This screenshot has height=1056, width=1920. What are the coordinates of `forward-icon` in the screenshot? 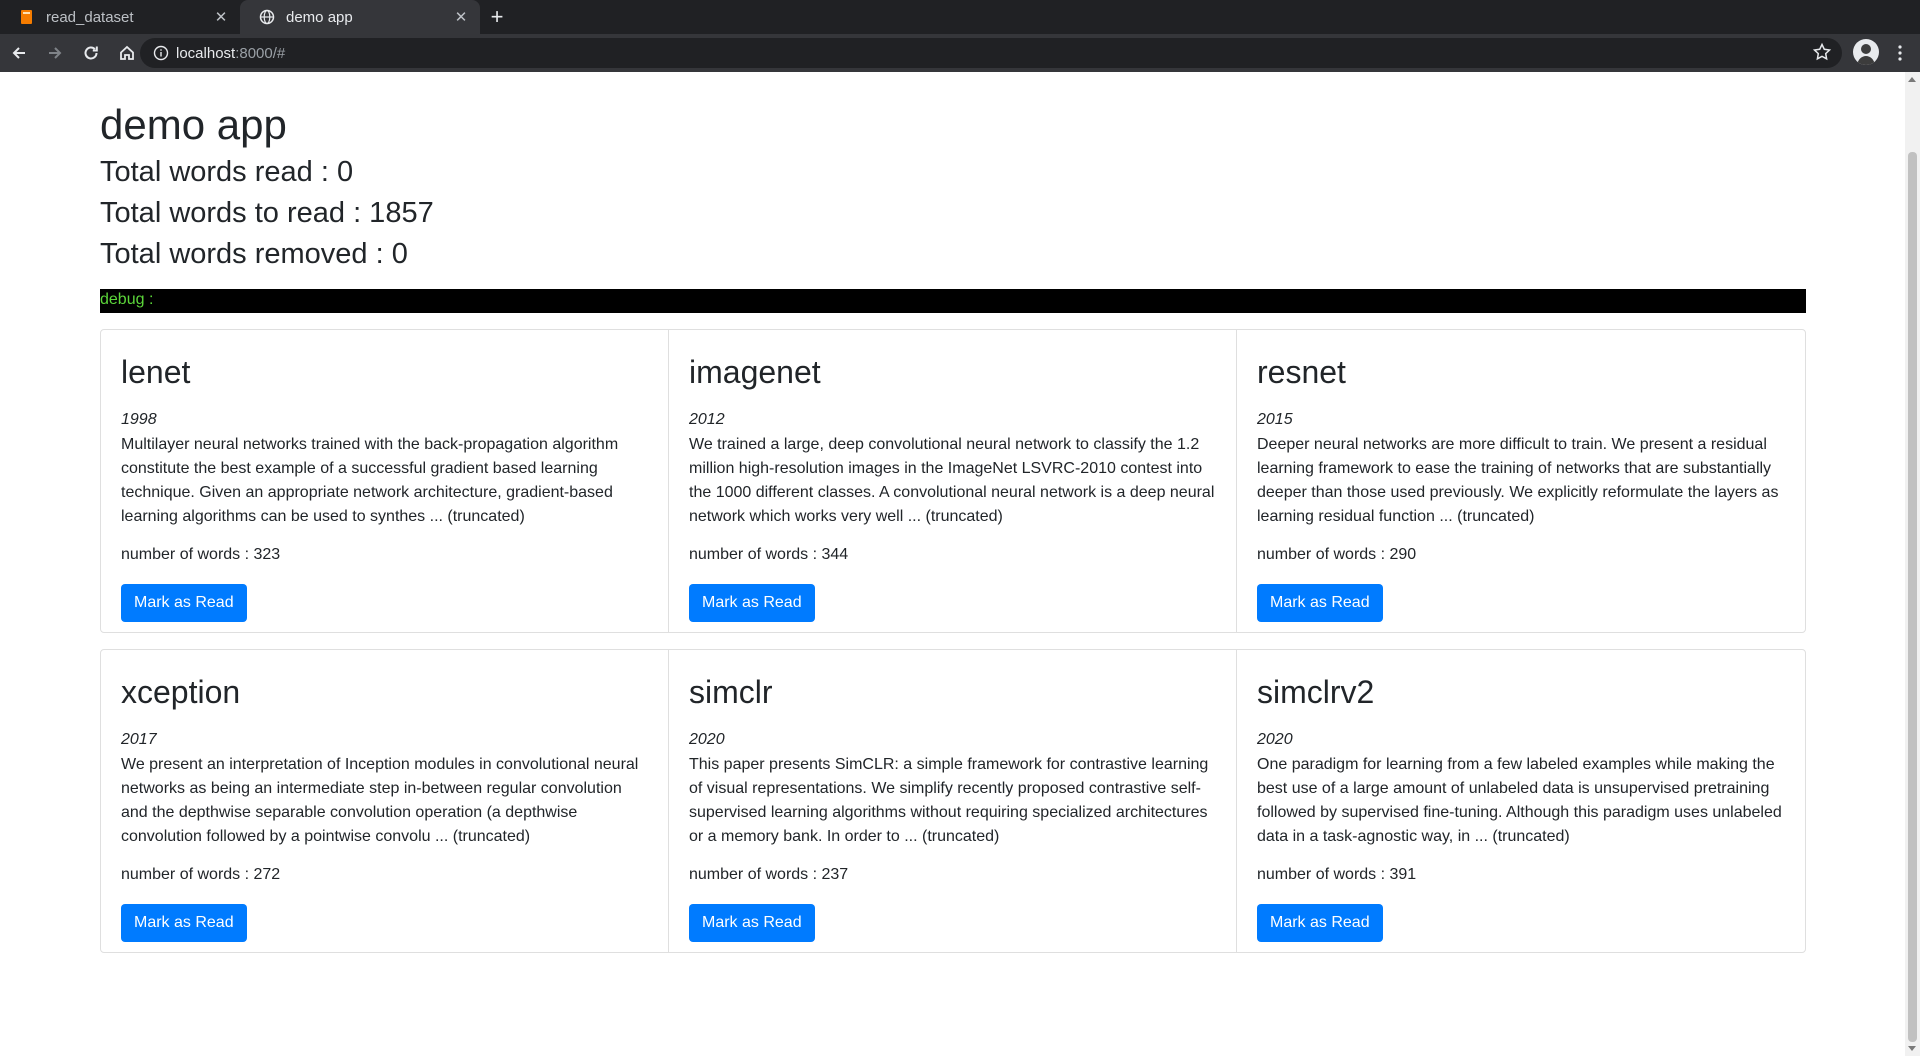 It's located at (55, 53).